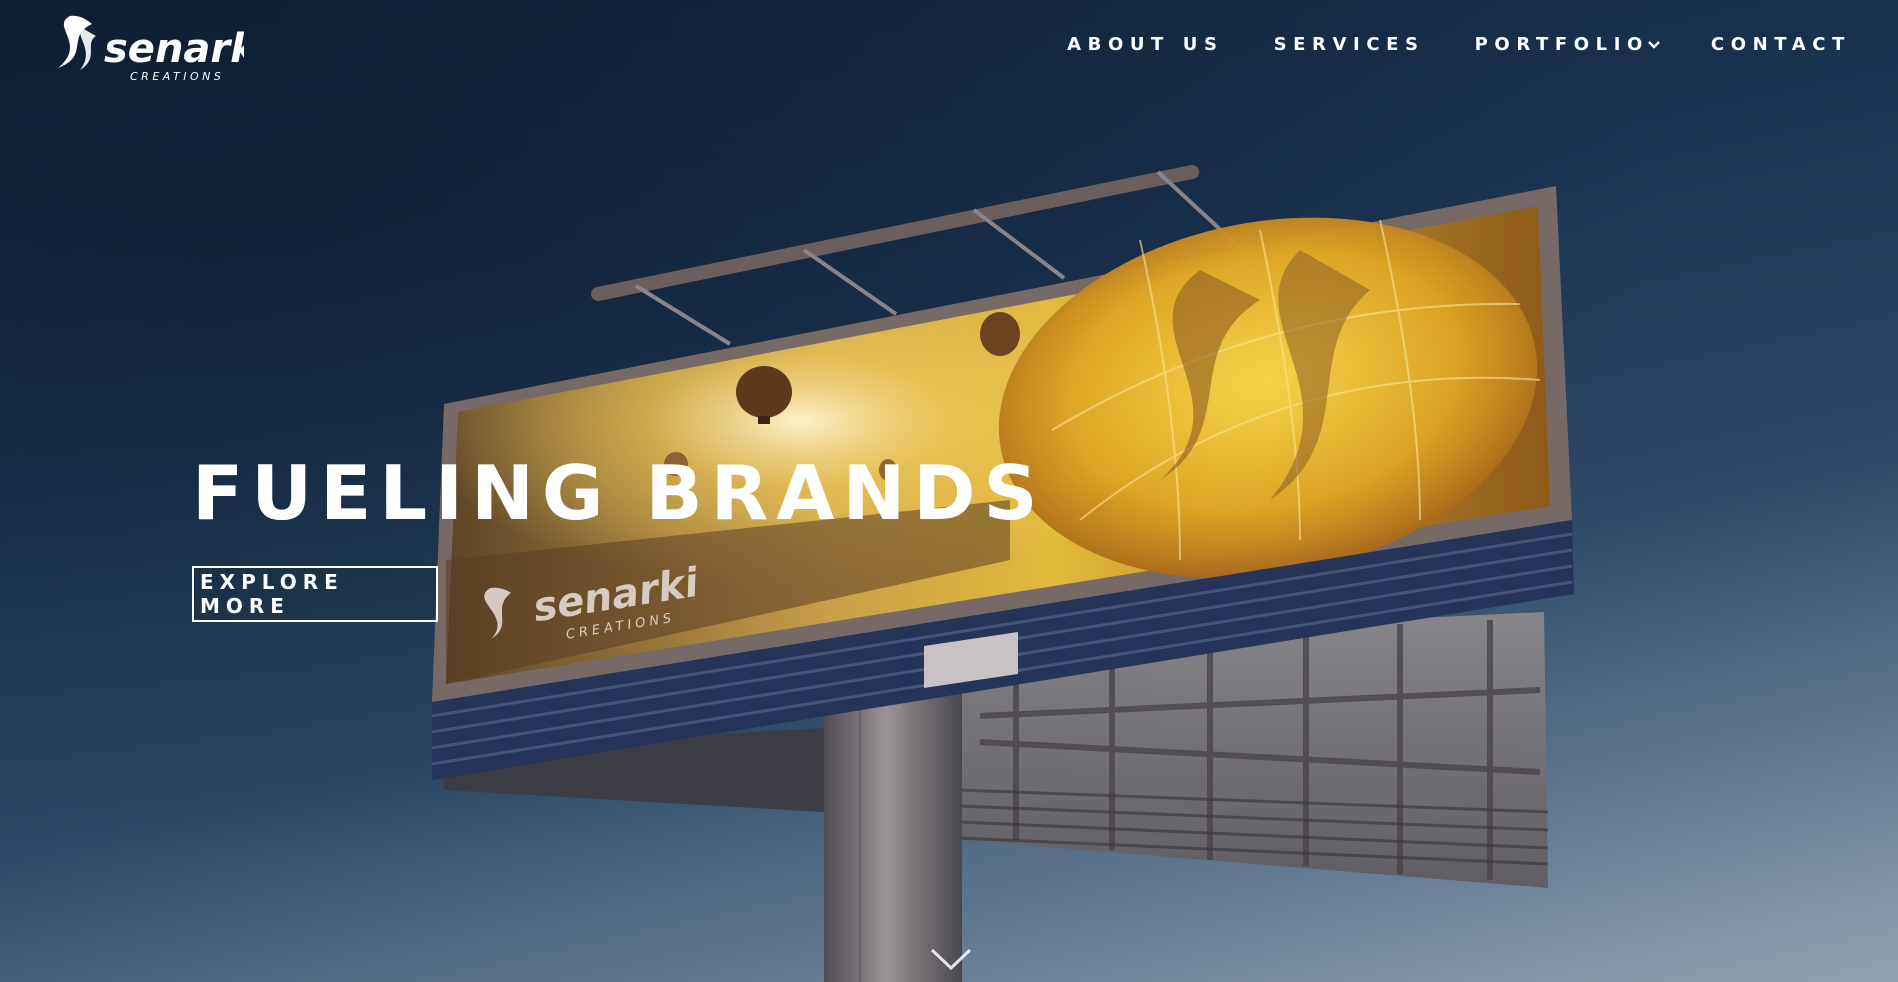  I want to click on svg-text: CREATIONS, so click(177, 76).